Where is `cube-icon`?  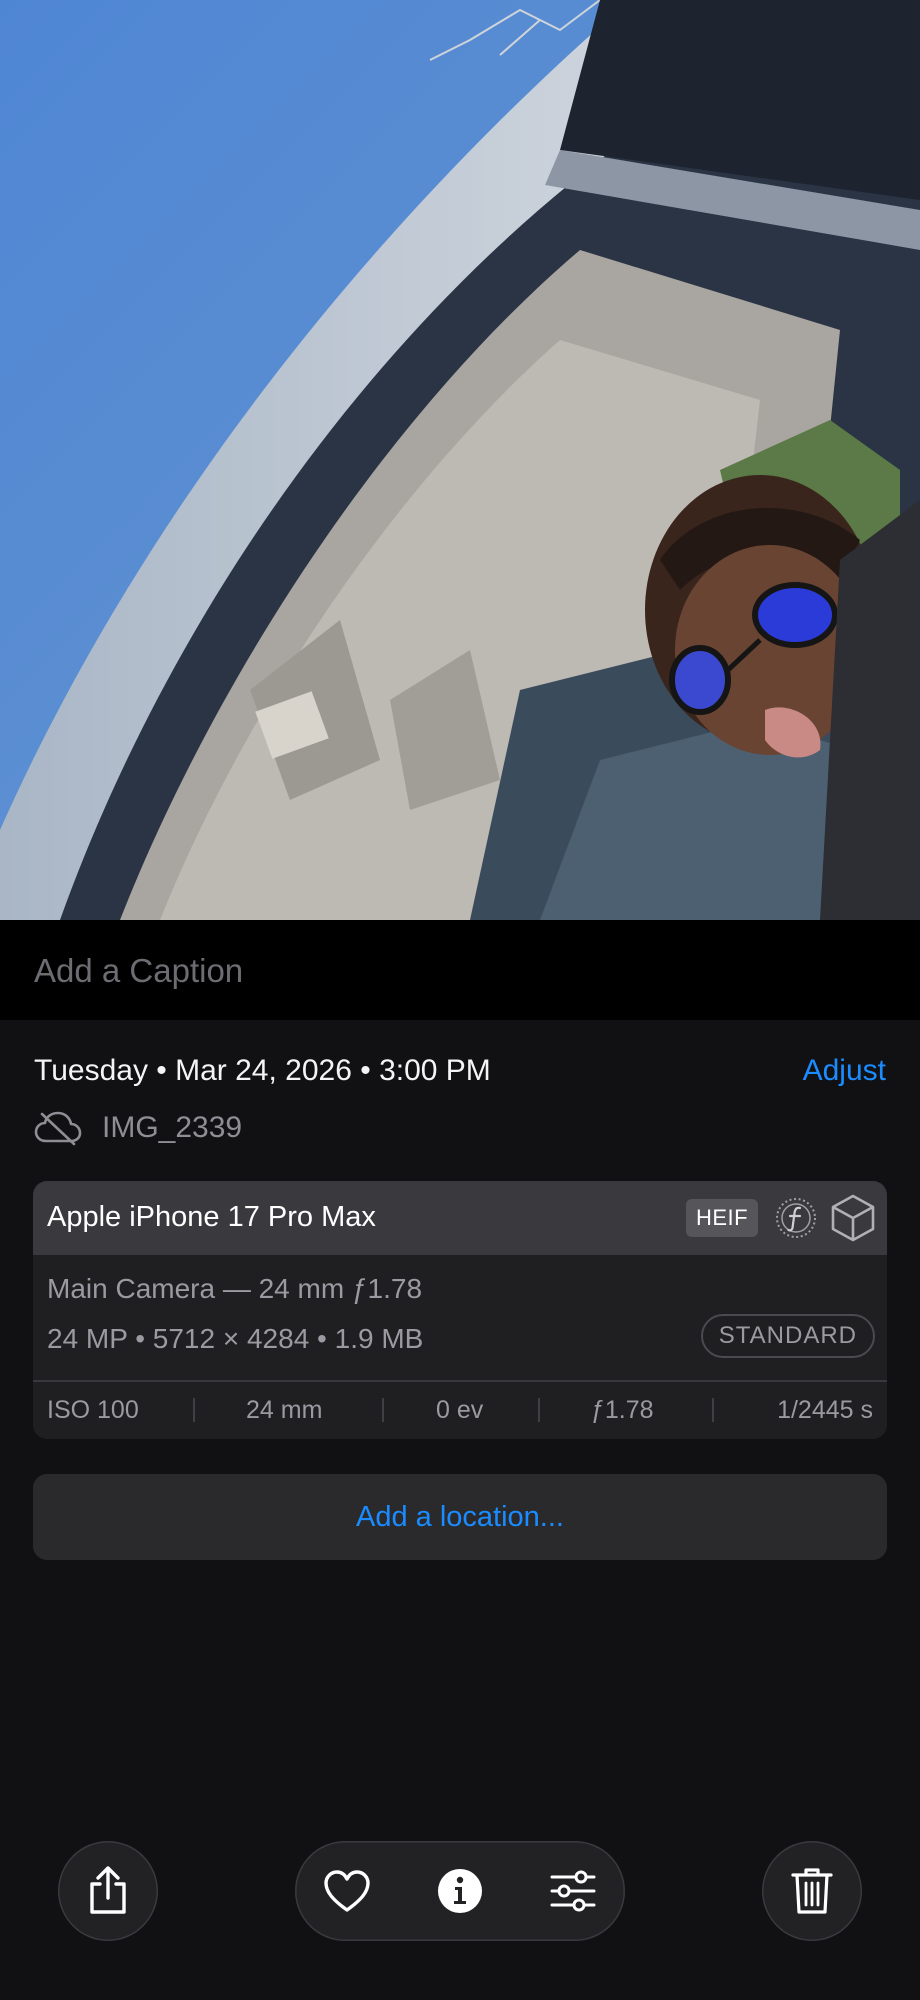 cube-icon is located at coordinates (853, 1218).